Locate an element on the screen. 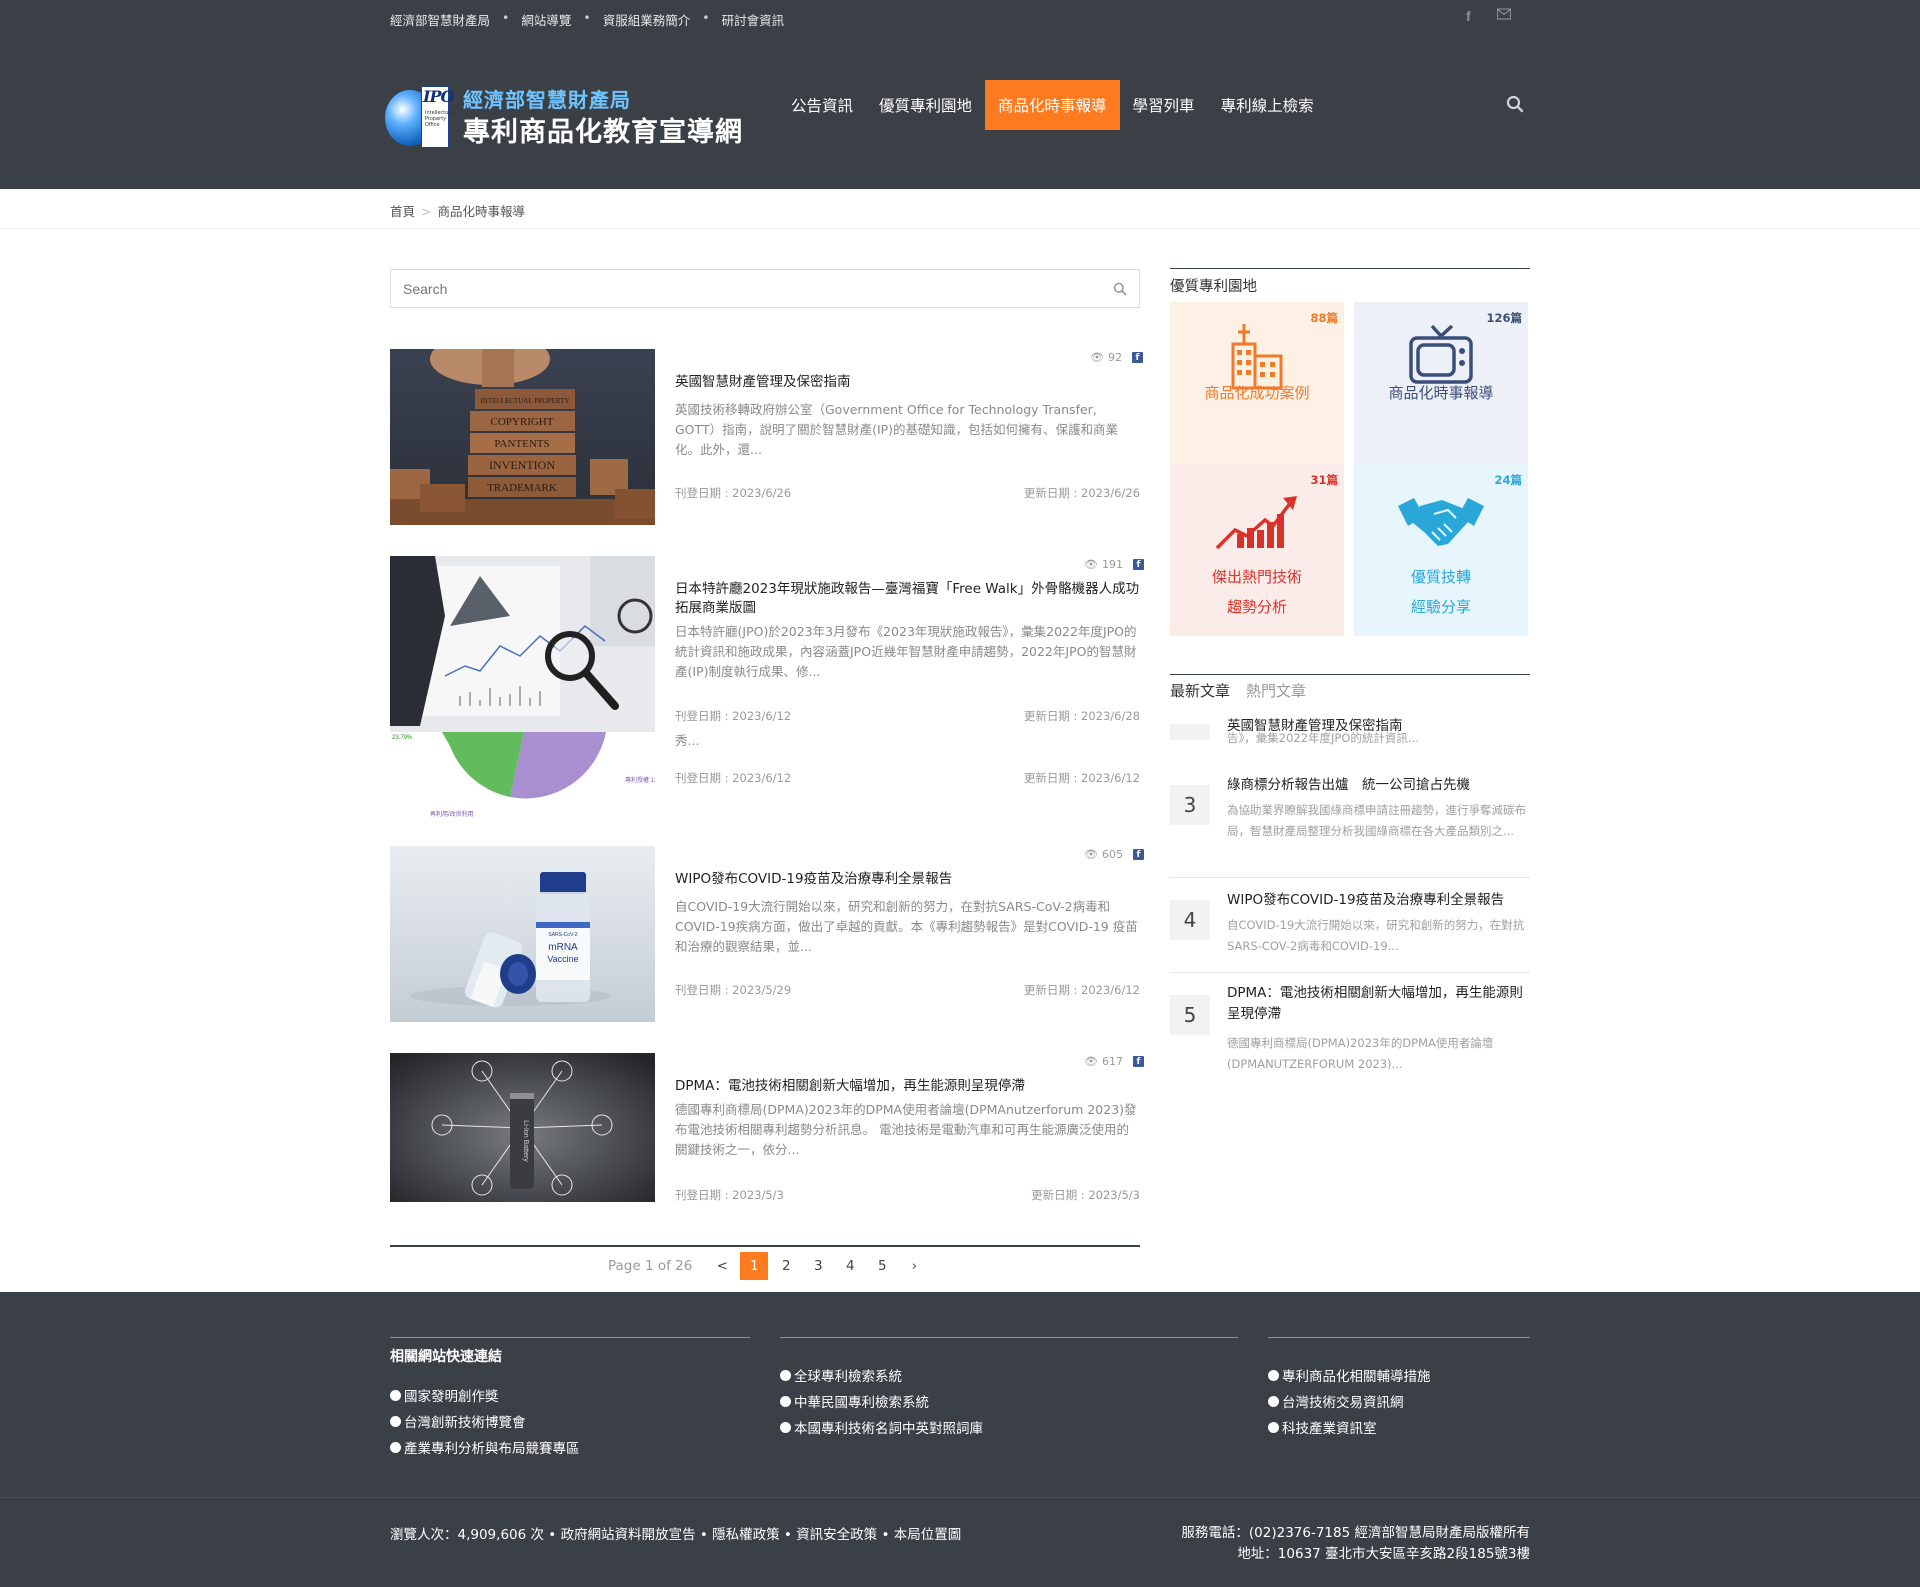 The height and width of the screenshot is (1587, 1920). list-item-title: WIPO發布COVID-19疫苗及治療專利全景報告 is located at coordinates (1378, 900).